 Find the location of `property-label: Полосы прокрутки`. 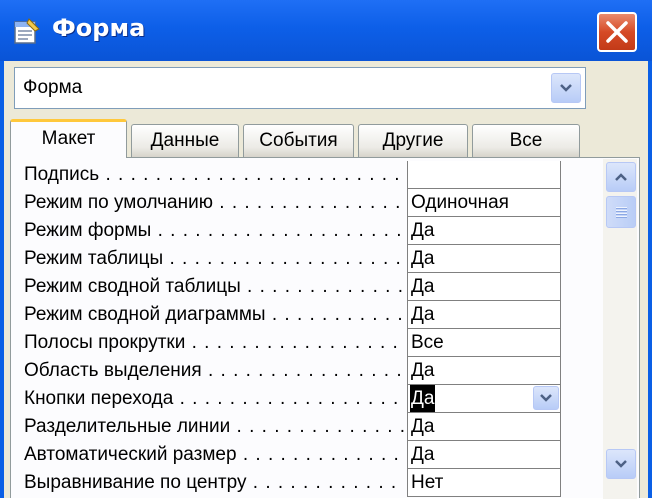

property-label: Полосы прокрутки is located at coordinates (214, 343).